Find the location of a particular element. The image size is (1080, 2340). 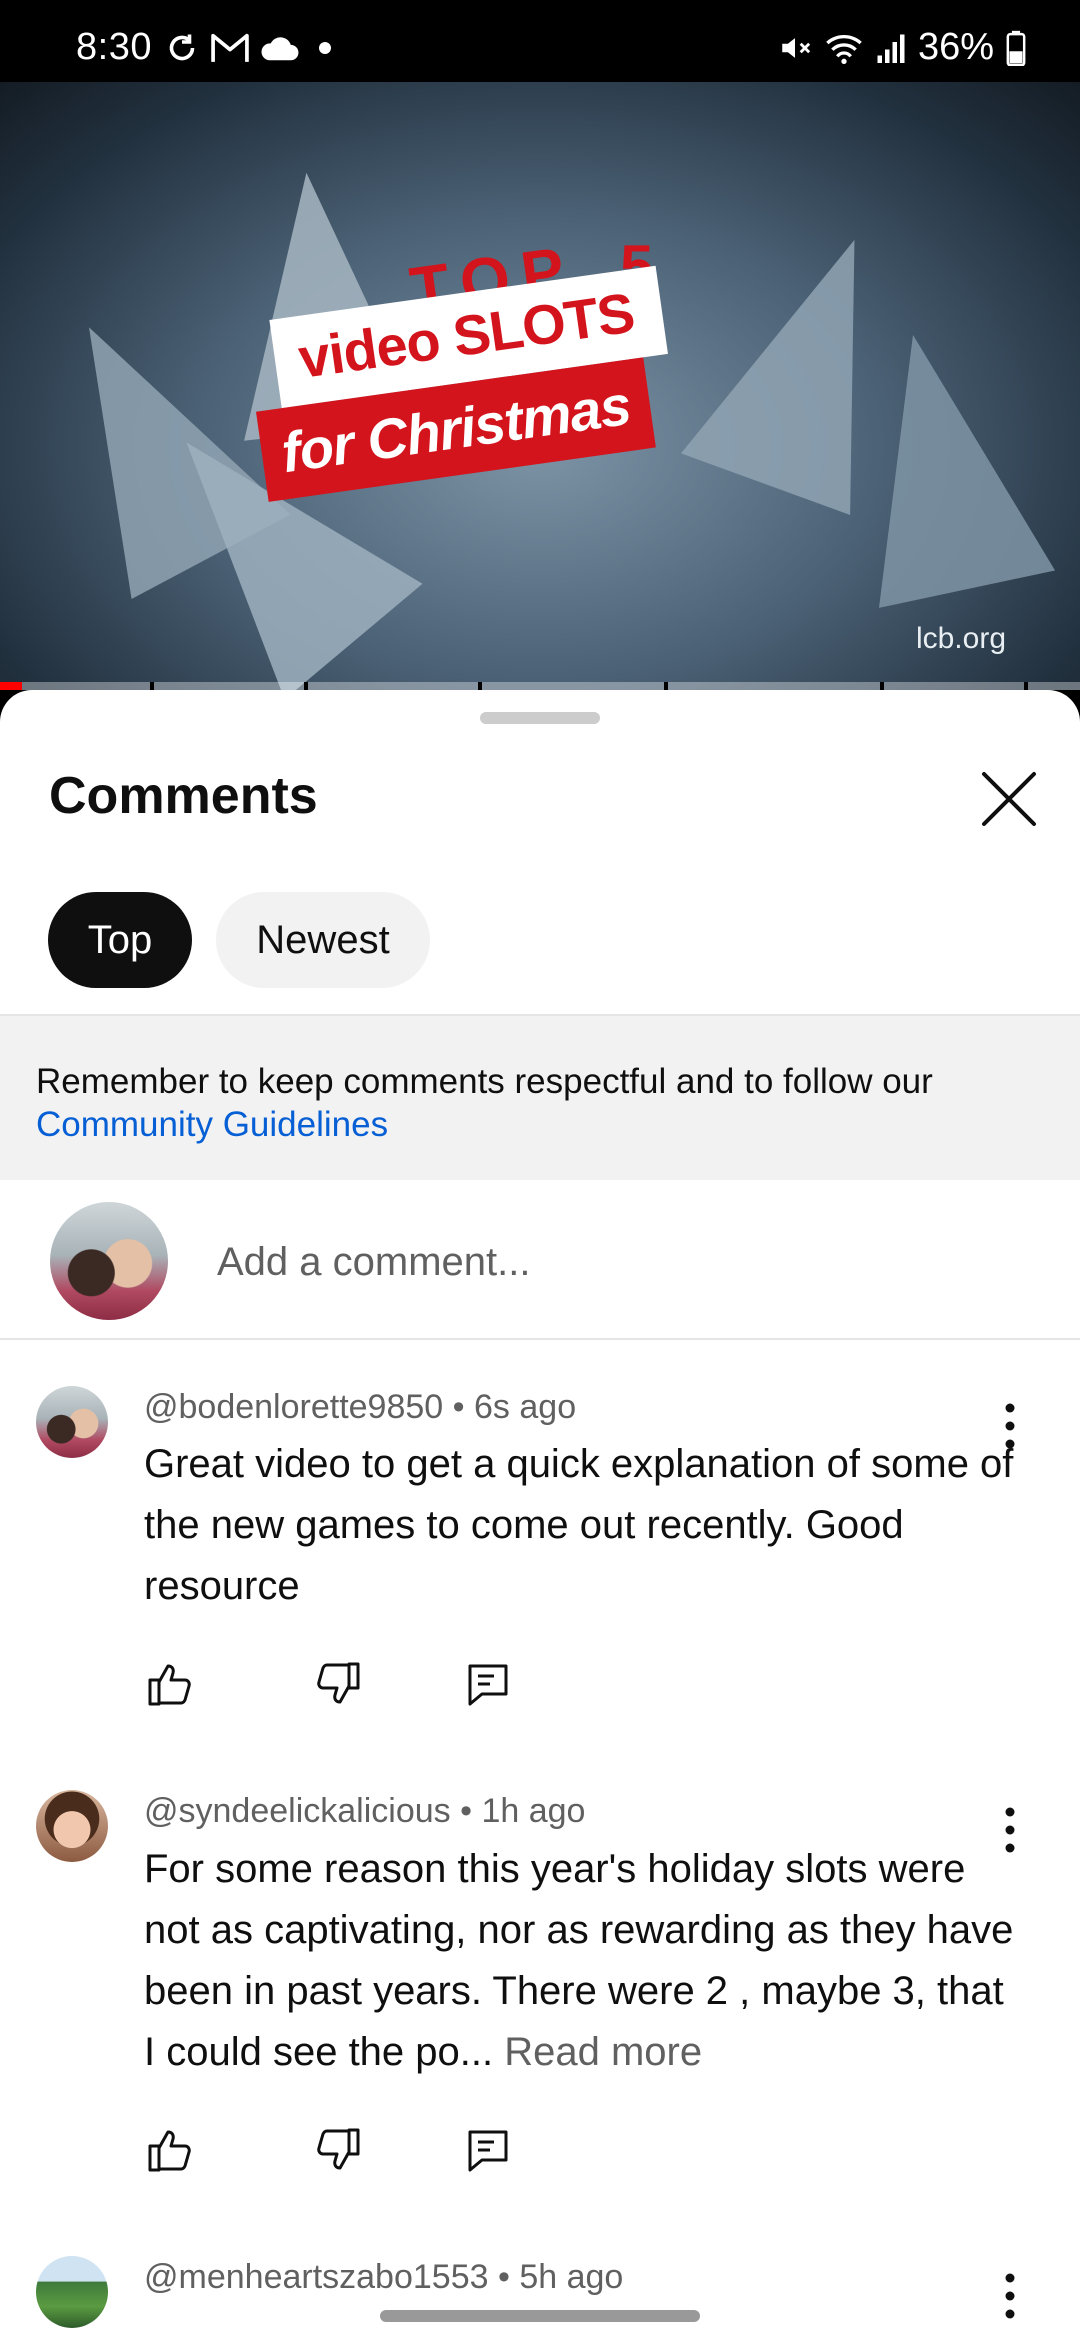

comment-meta: @syndeelickalicious • 1h ago is located at coordinates (364, 1811).